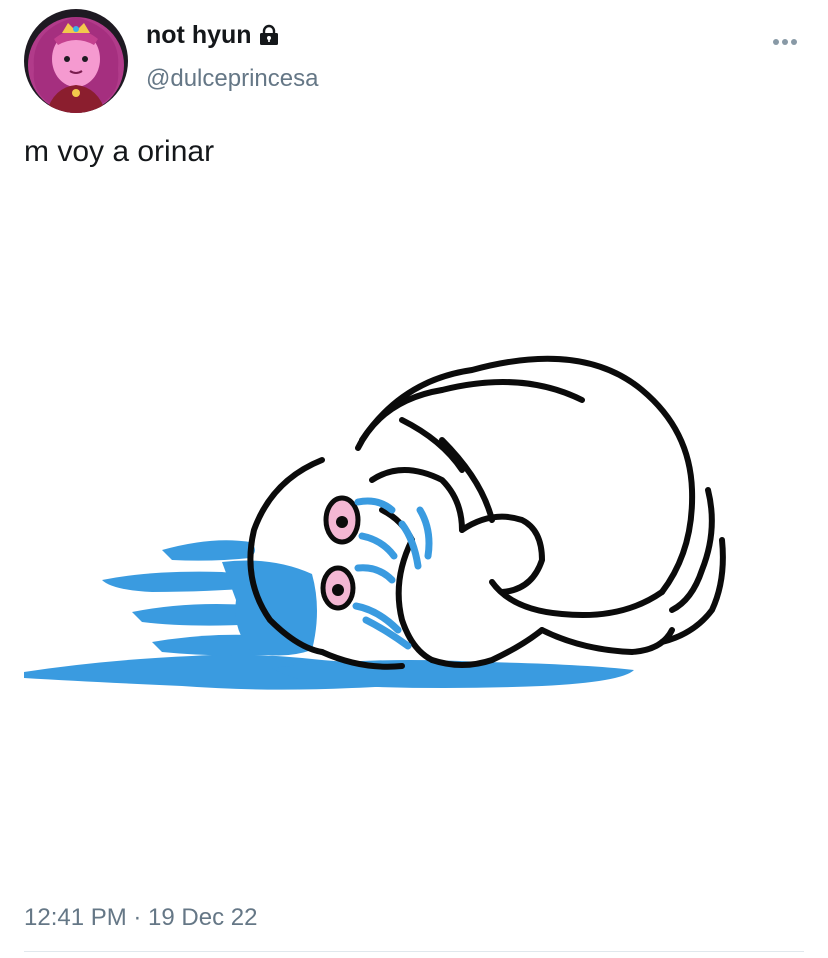  I want to click on author-name-row: not hyun, so click(213, 35).